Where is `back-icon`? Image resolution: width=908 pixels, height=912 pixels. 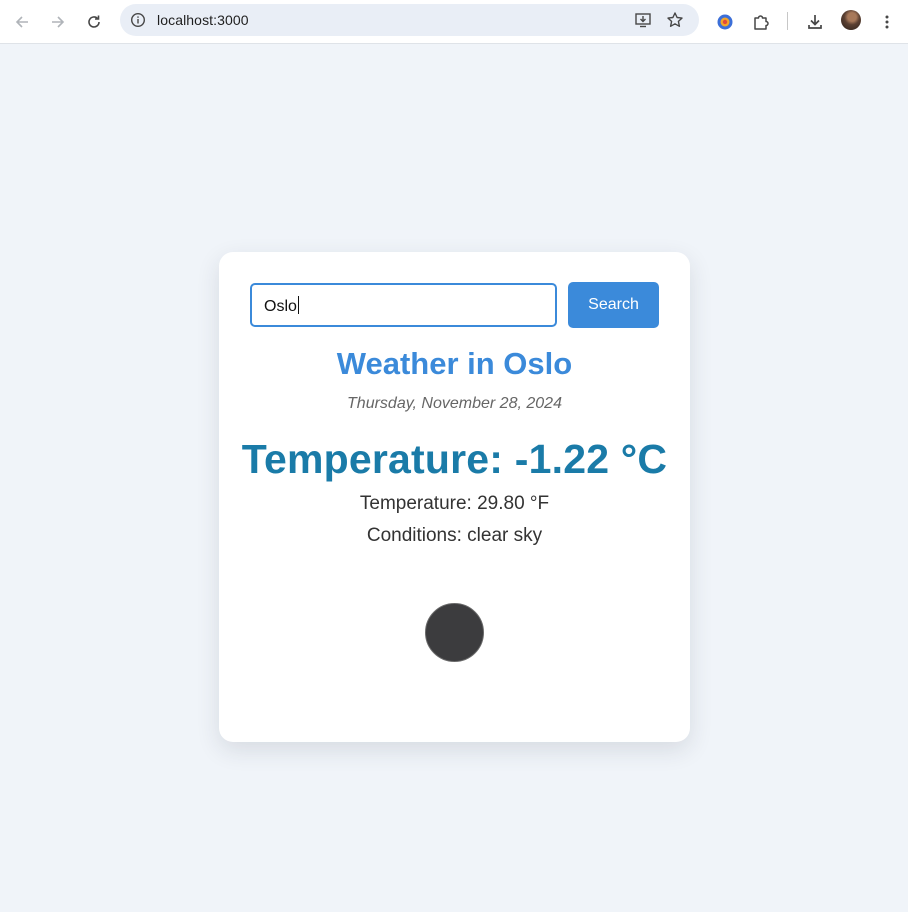
back-icon is located at coordinates (22, 22).